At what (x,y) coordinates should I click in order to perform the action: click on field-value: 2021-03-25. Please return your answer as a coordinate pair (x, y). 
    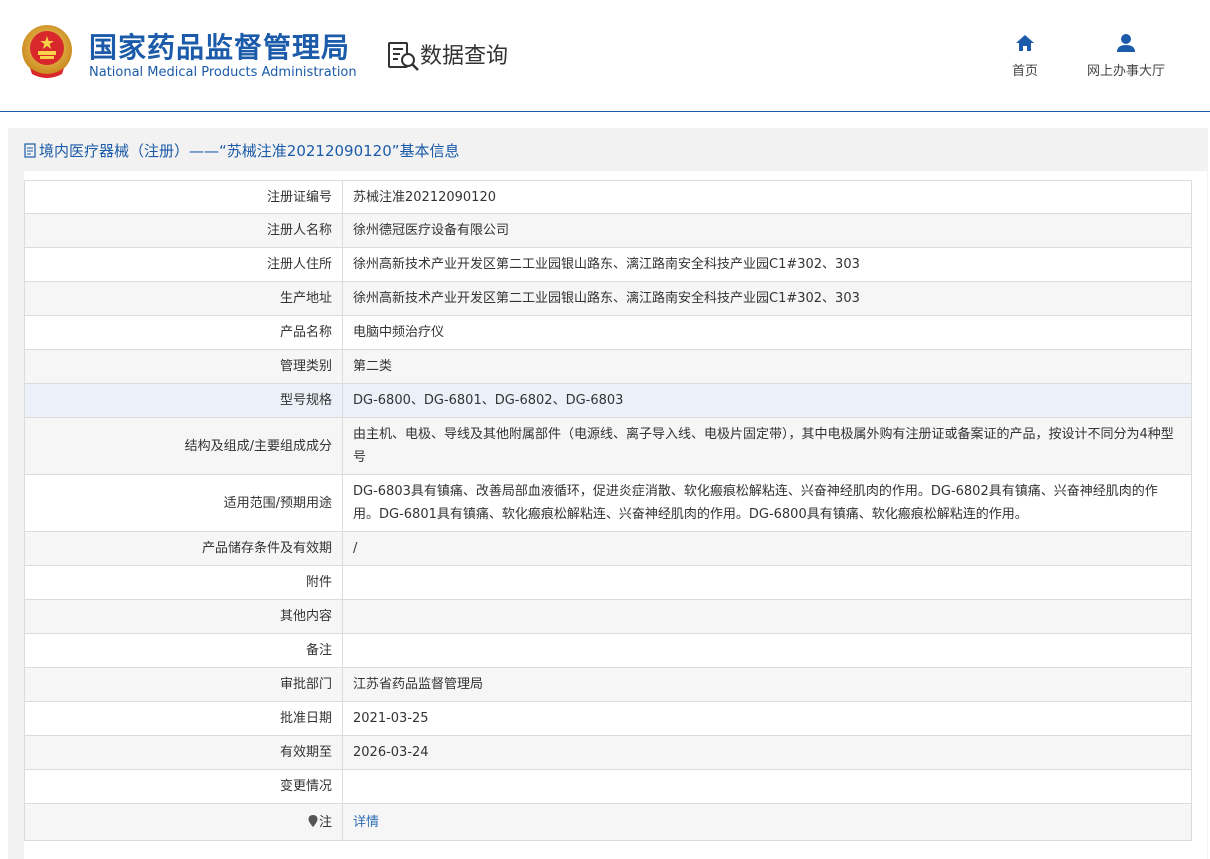
    Looking at the image, I should click on (767, 718).